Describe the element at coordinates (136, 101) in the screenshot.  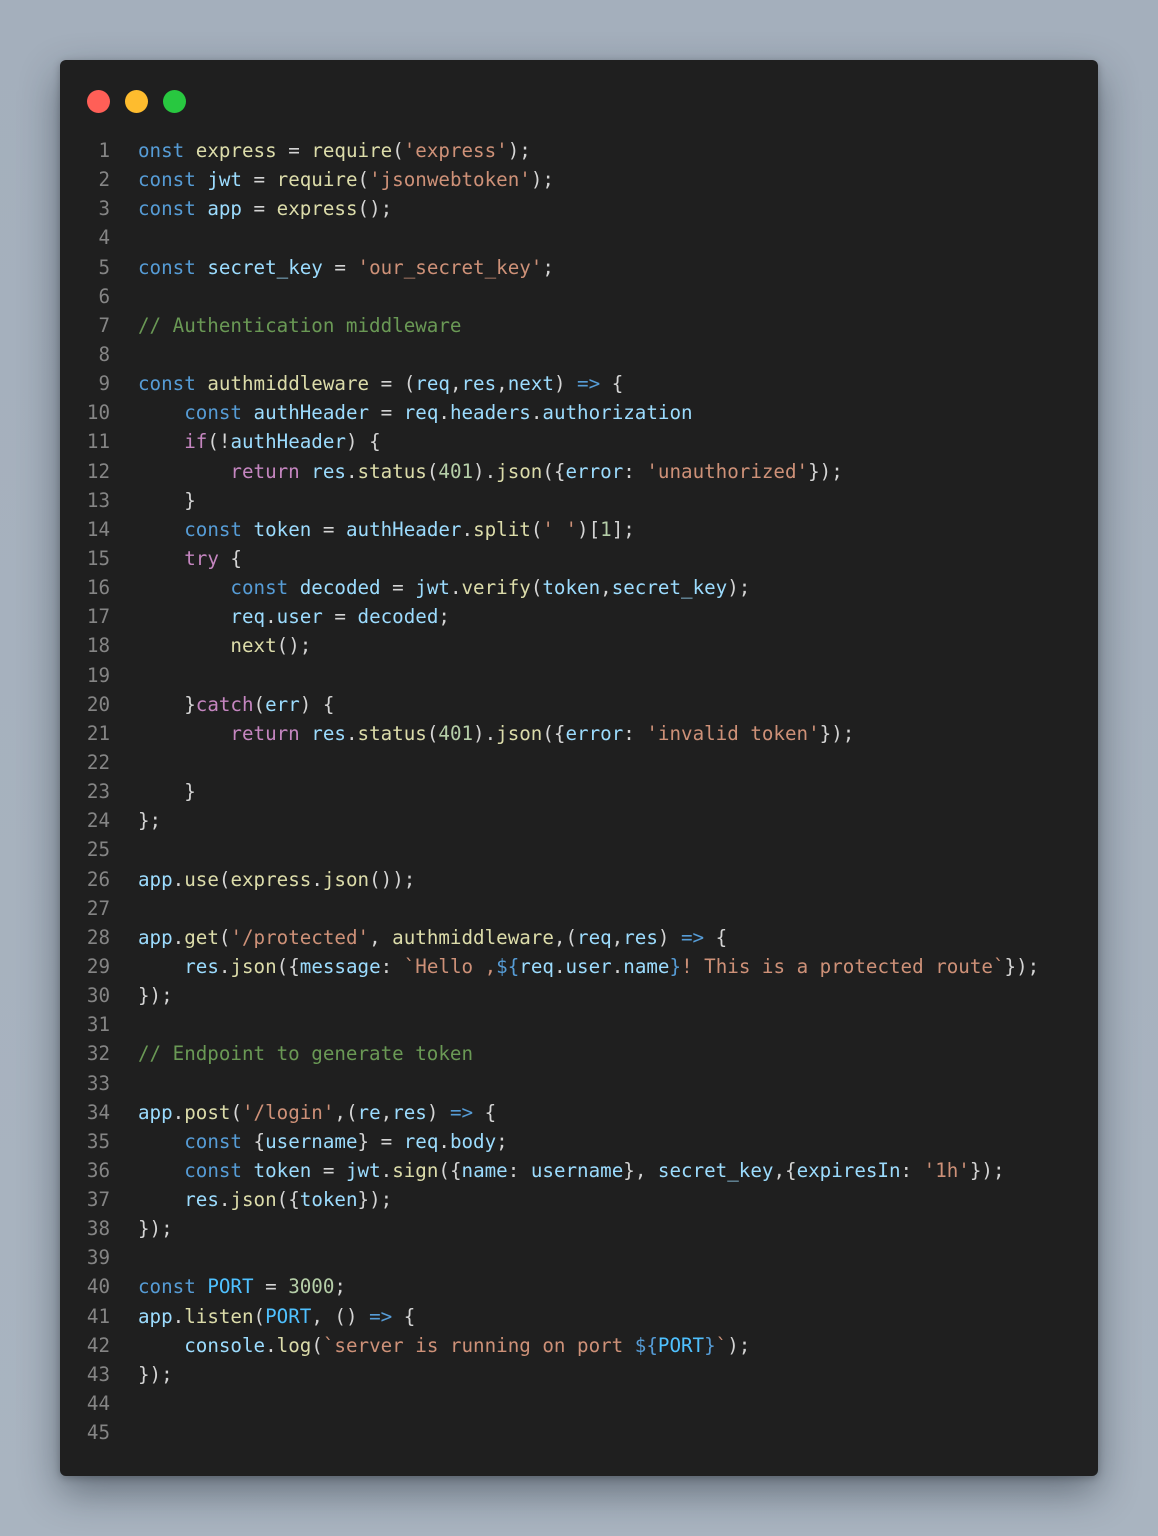
I see `minimize-dot-icon` at that location.